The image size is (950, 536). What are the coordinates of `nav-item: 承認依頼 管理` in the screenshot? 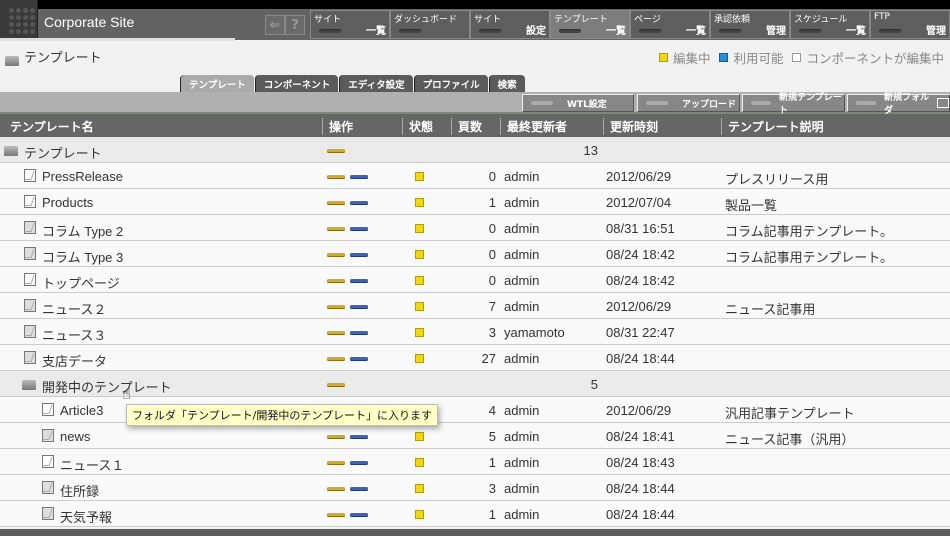 It's located at (750, 24).